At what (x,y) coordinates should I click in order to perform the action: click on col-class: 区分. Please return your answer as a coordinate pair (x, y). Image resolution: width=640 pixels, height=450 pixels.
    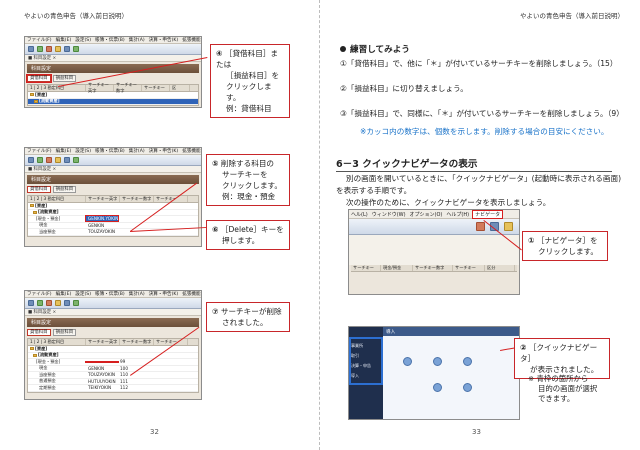
    Looking at the image, I should click on (500, 268).